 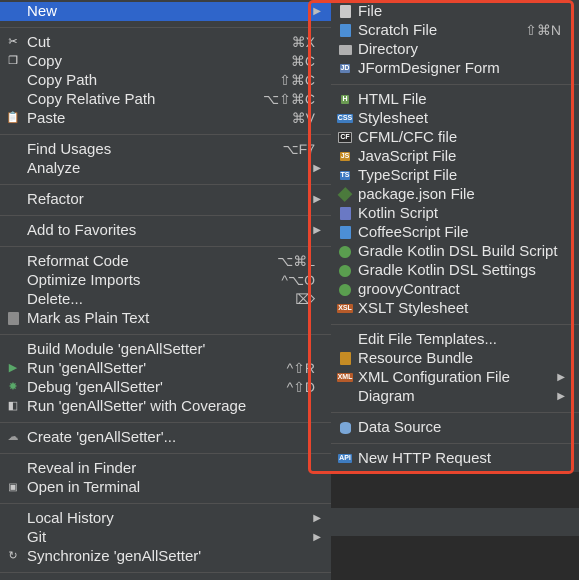 What do you see at coordinates (165, 556) in the screenshot?
I see `menu-item-synchronize: ↻ Synchronize 'genAllSetter'` at bounding box center [165, 556].